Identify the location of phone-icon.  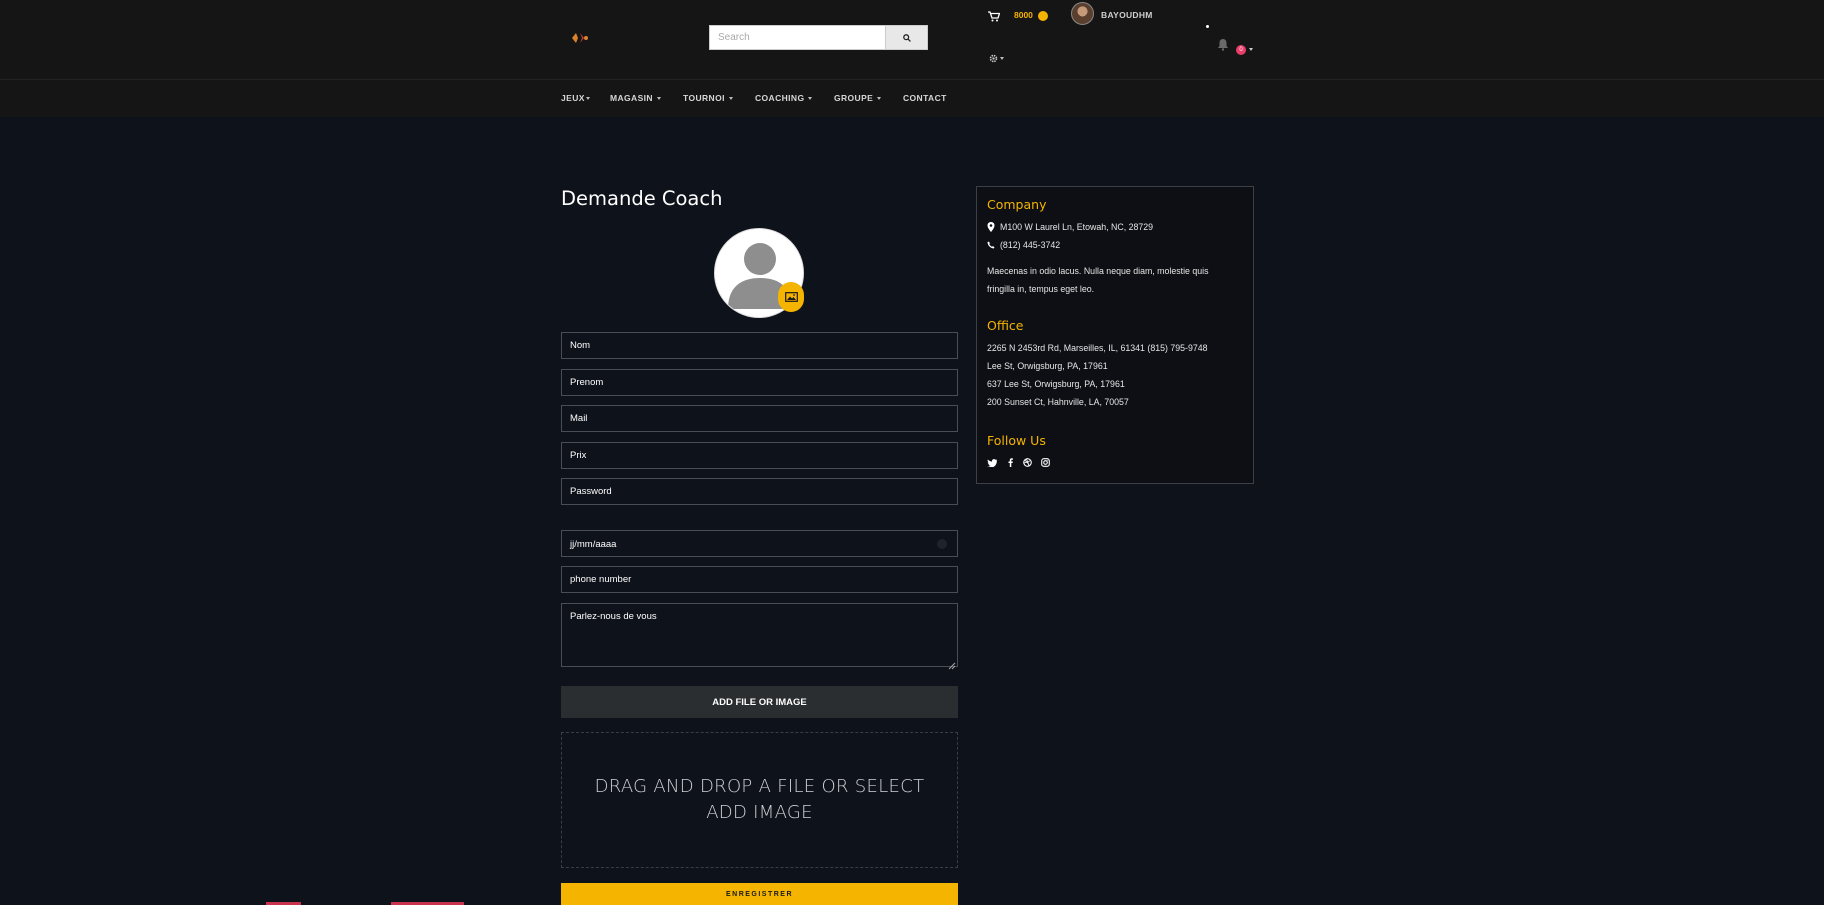
(991, 245).